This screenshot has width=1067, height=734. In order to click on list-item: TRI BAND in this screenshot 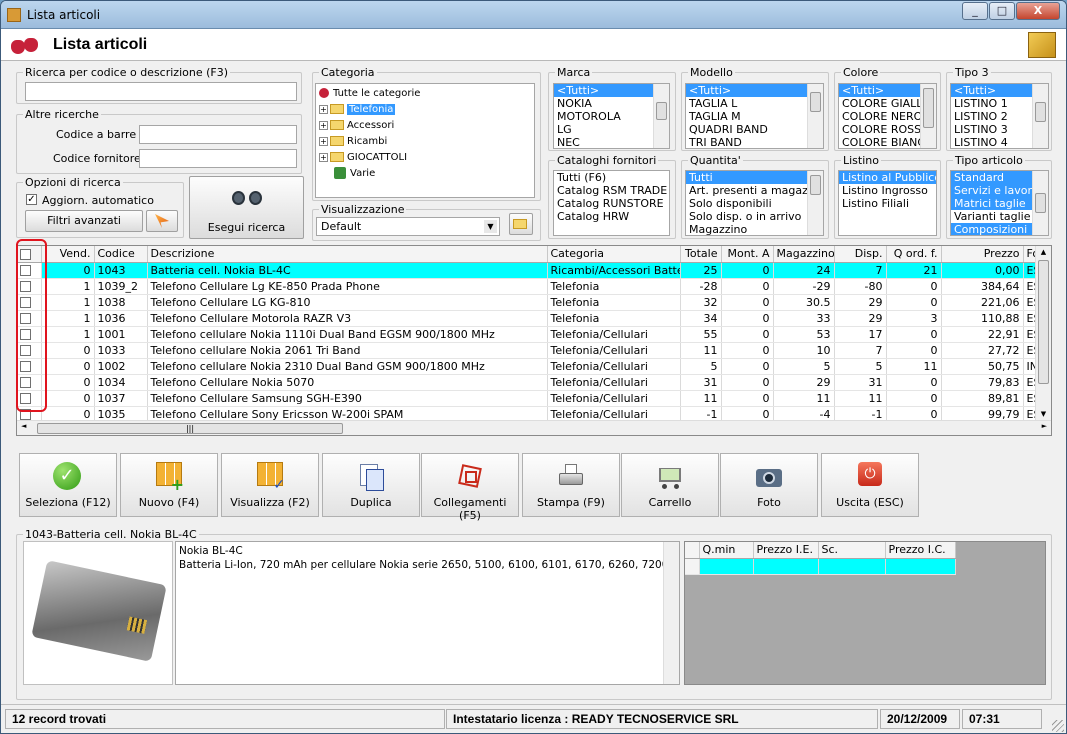, I will do `click(754, 142)`.